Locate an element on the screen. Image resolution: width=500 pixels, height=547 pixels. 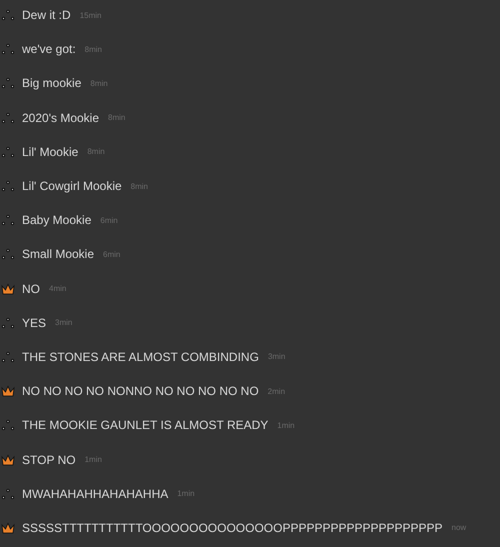
message-text: NO NO NO NO NONNO NO NO NO NO NO is located at coordinates (140, 391).